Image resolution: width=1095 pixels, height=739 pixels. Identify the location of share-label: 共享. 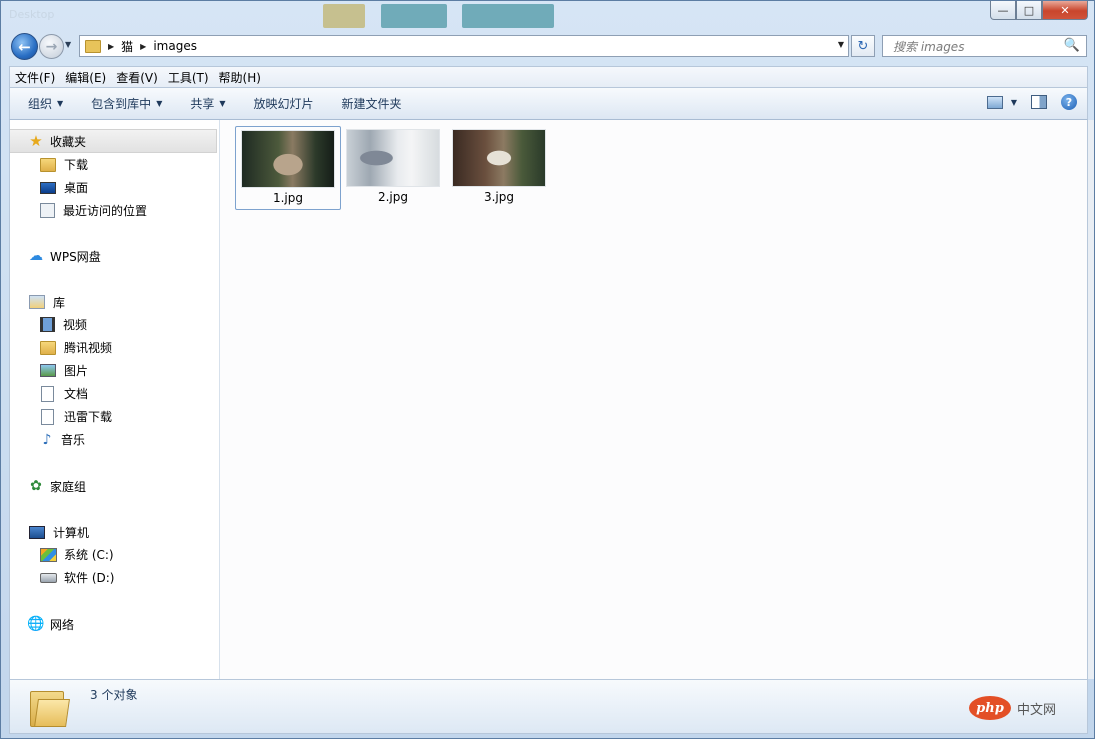
(202, 104).